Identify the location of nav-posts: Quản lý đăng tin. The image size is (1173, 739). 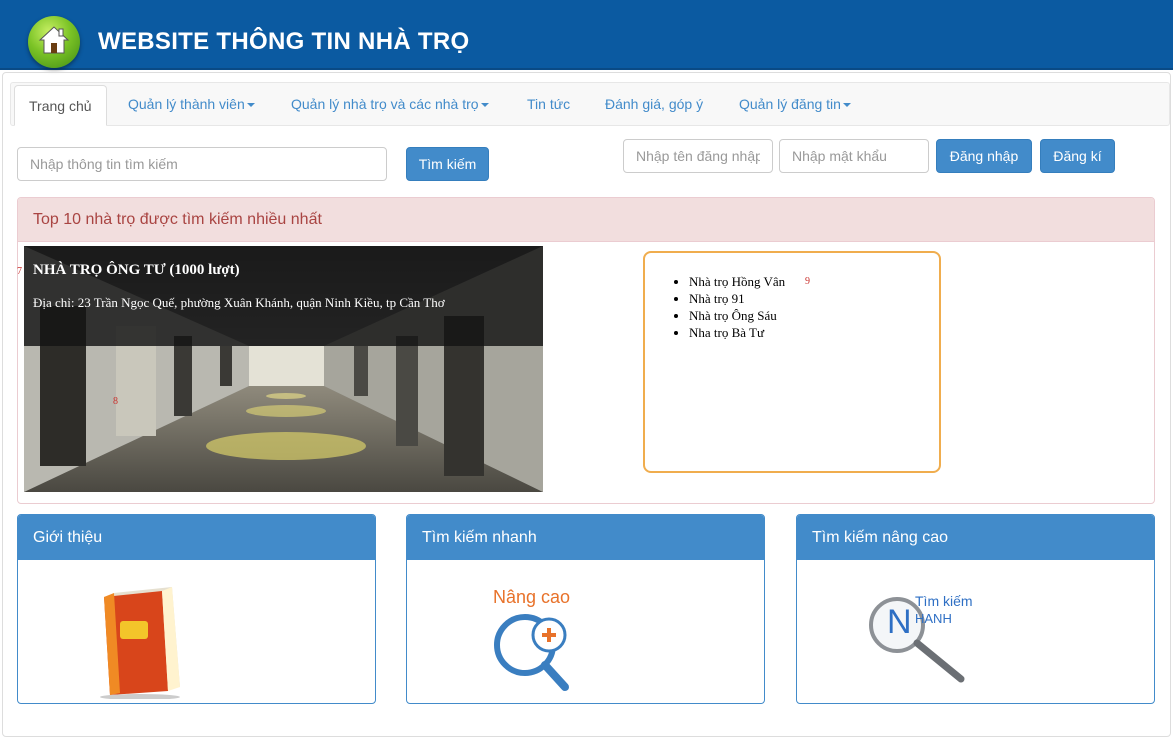
(795, 104).